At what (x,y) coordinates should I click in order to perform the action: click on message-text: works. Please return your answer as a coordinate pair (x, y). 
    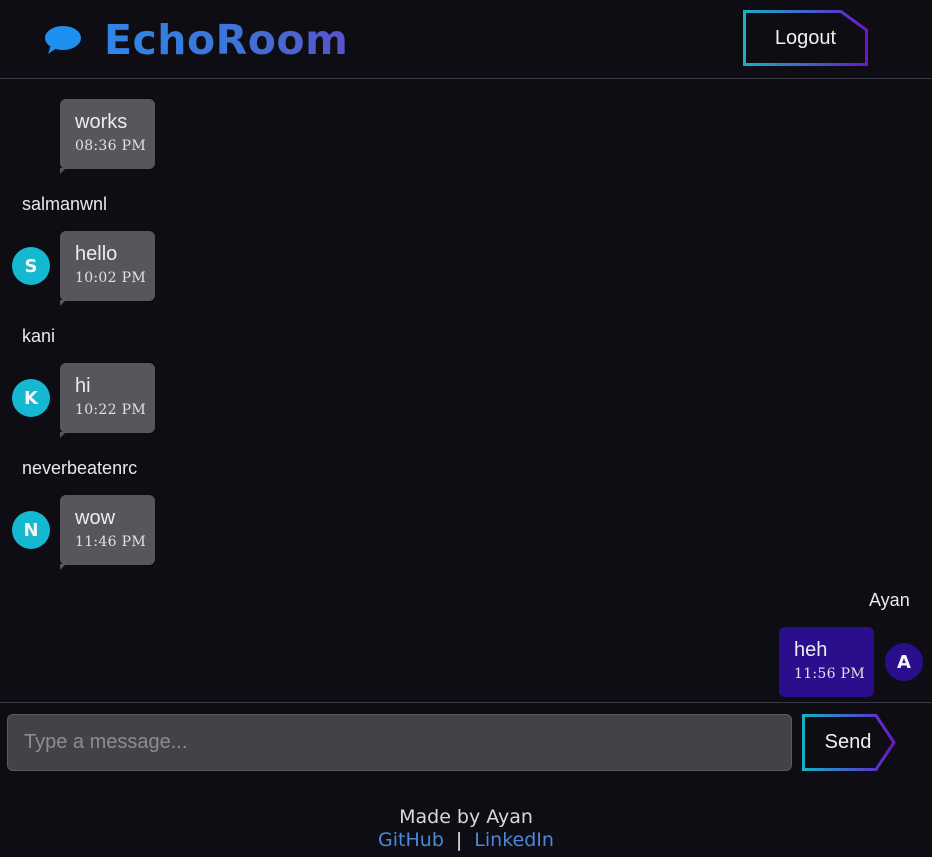
    Looking at the image, I should click on (101, 122).